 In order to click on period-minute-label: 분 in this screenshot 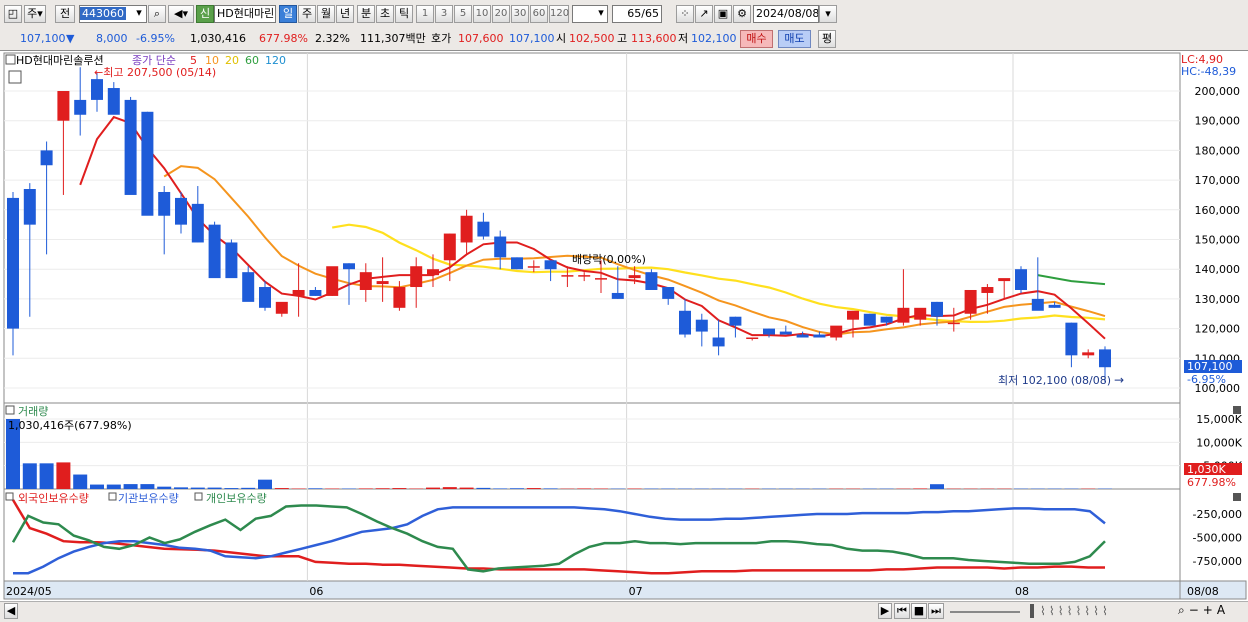, I will do `click(366, 13)`.